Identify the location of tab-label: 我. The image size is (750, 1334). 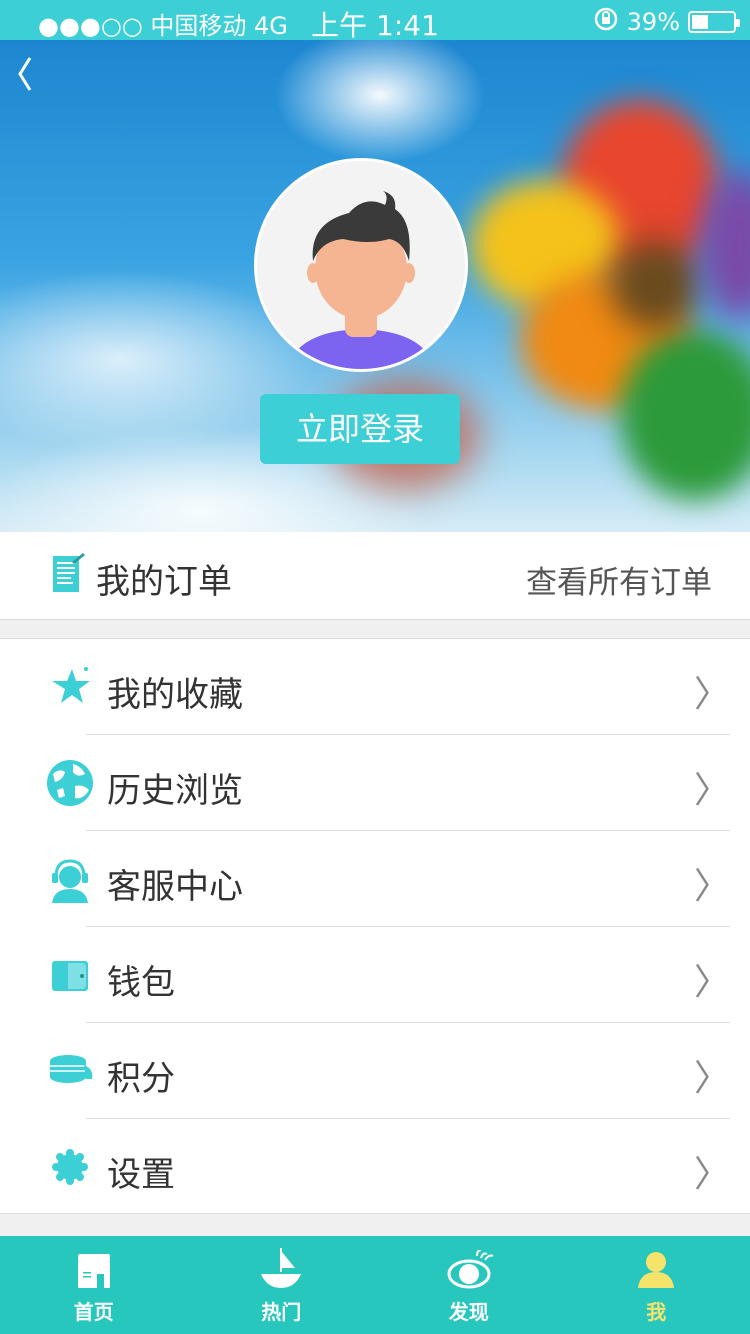
(656, 1312).